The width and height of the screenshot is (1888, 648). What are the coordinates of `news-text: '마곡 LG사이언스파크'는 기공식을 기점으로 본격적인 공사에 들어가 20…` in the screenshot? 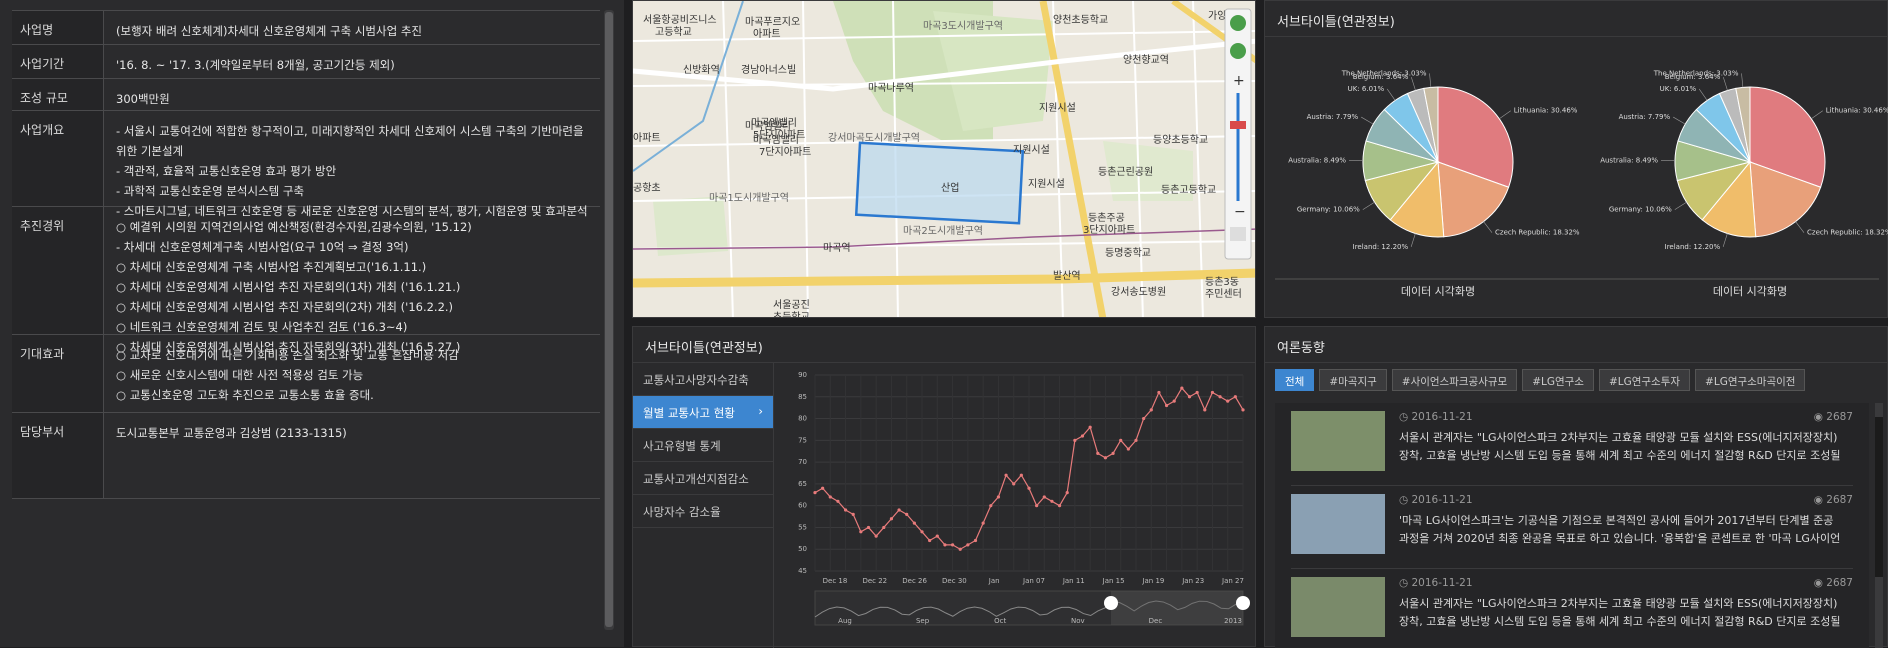 It's located at (1622, 531).